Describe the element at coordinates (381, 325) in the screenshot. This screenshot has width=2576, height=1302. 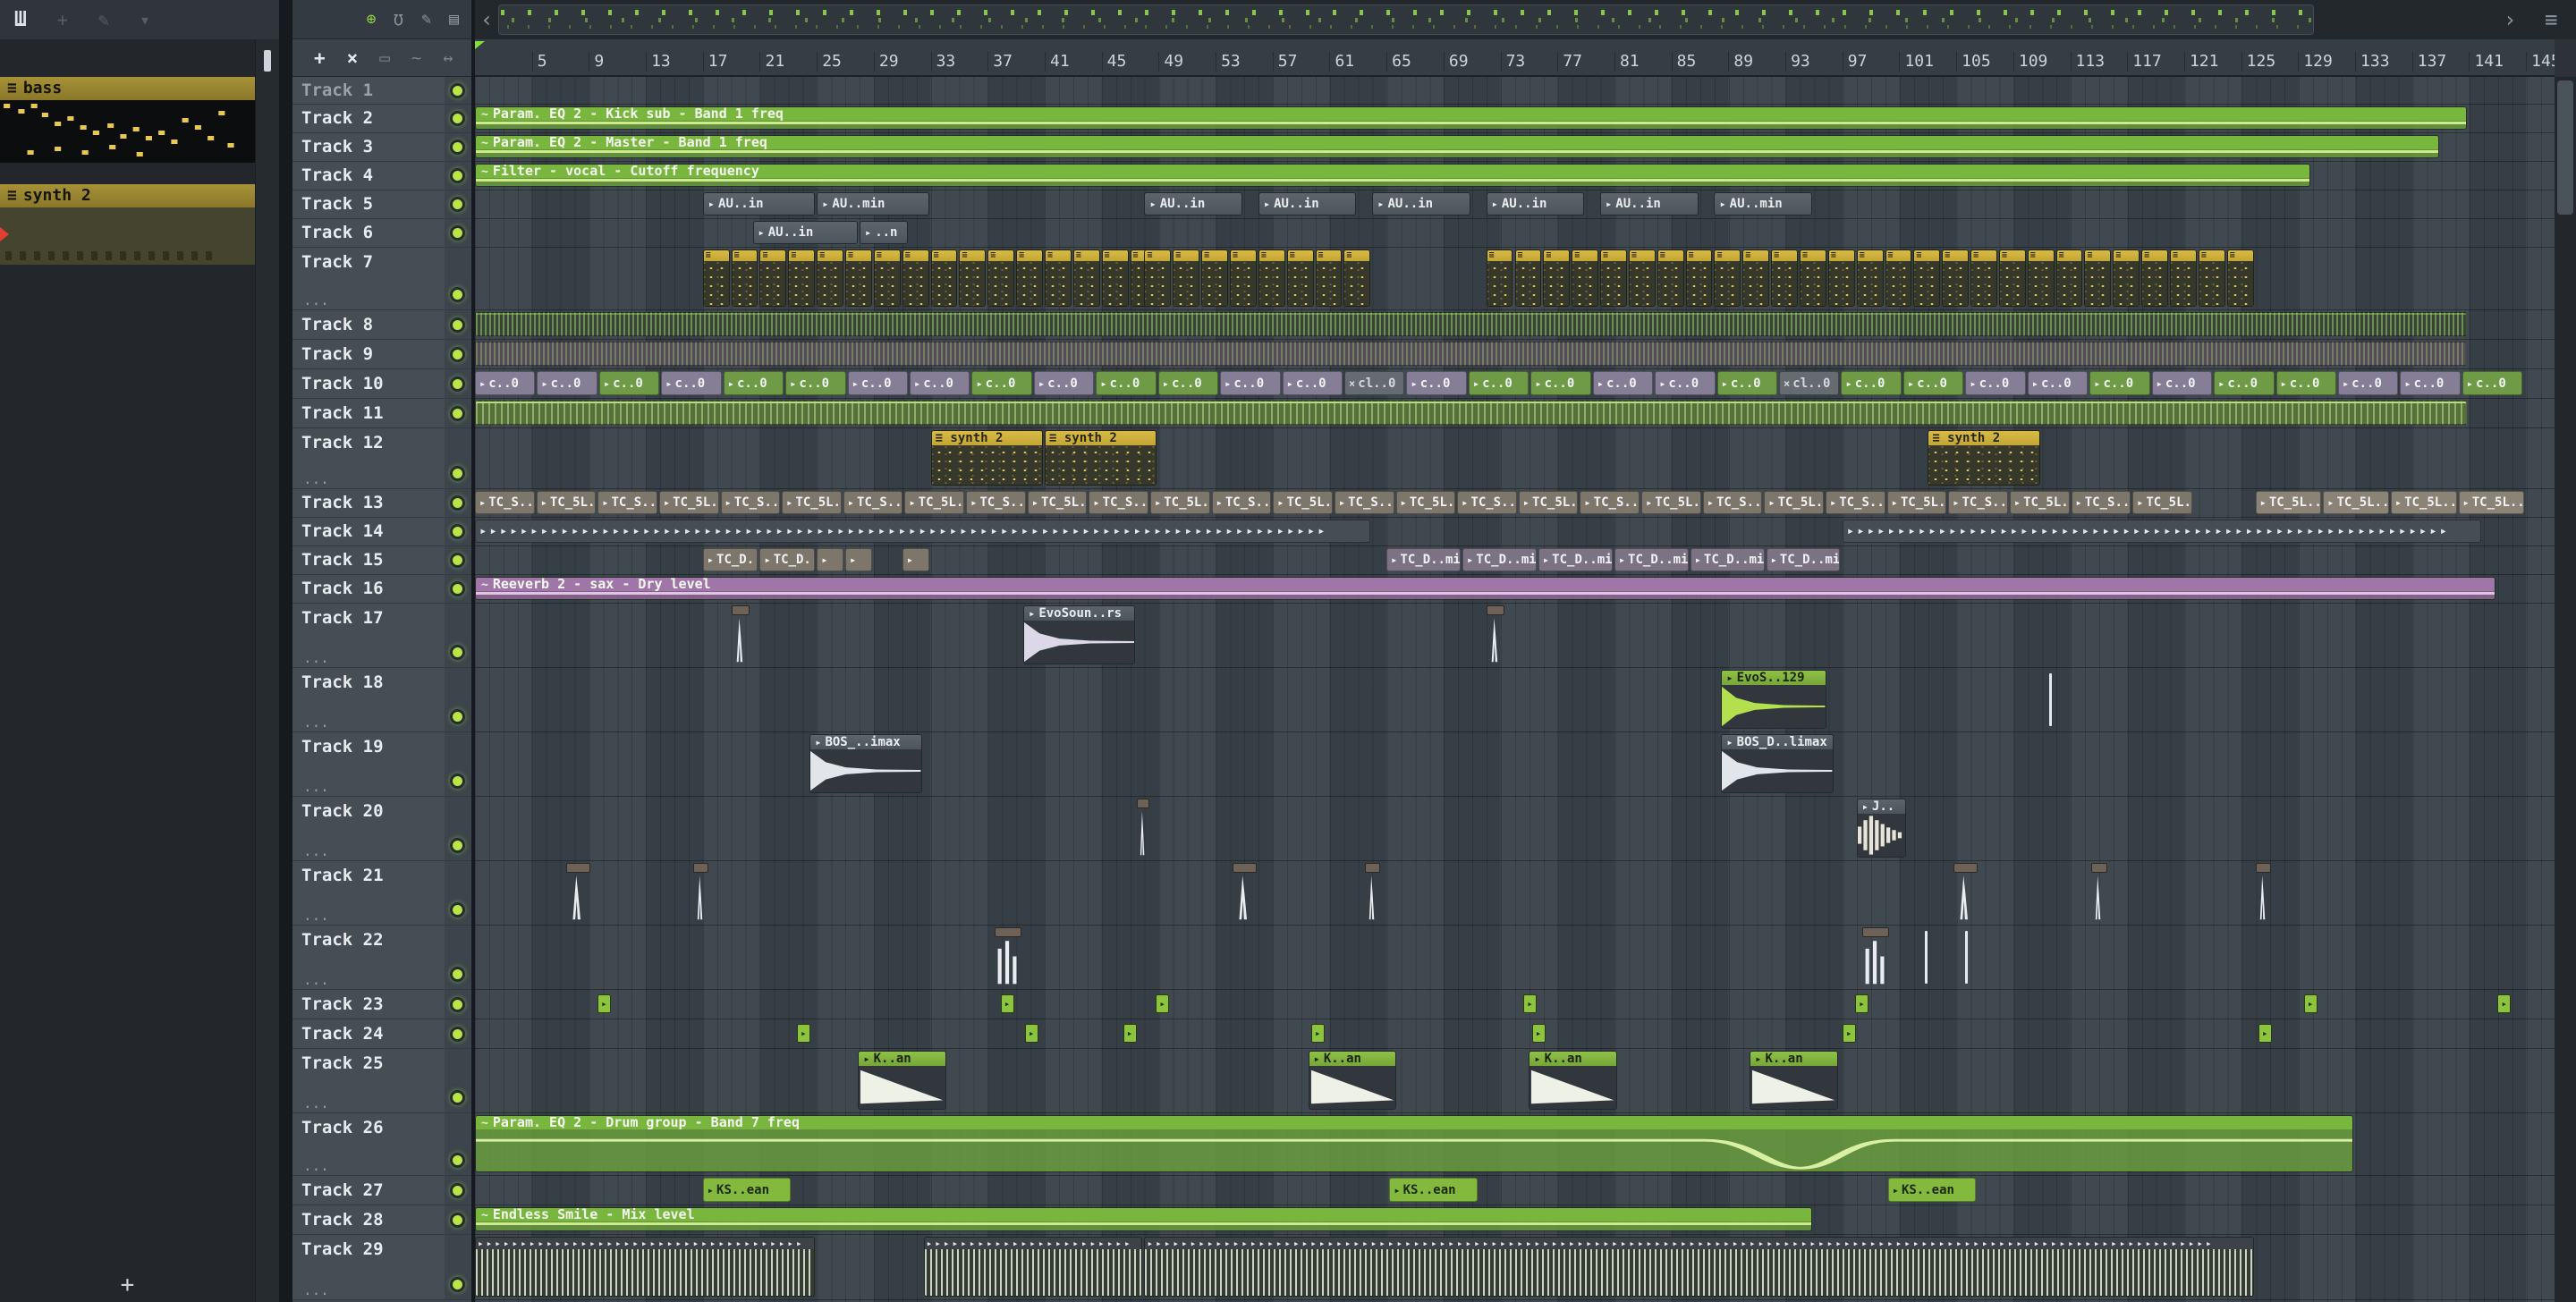
I see `track-row: Track 8` at that location.